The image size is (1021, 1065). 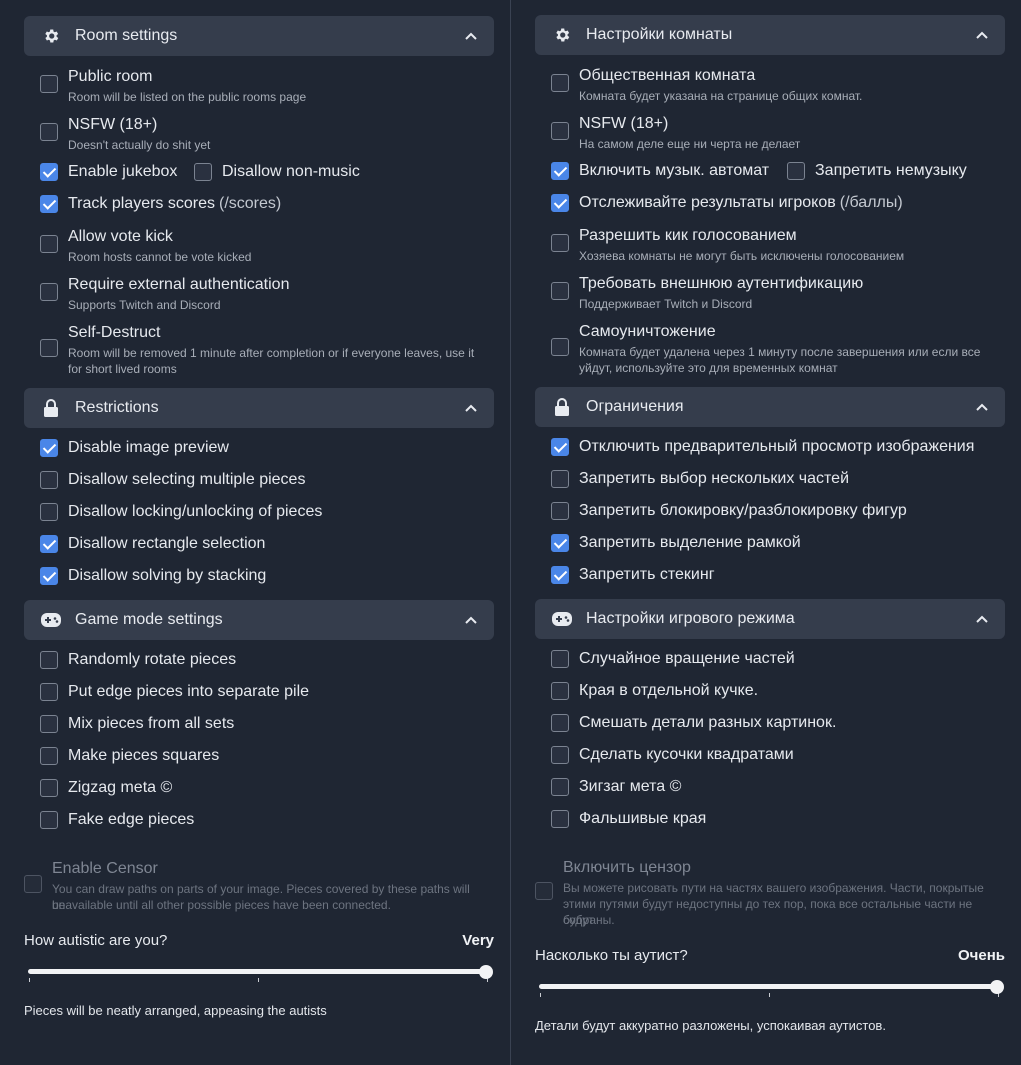 What do you see at coordinates (981, 955) in the screenshot?
I see `autism-slider-value-ru: Очень` at bounding box center [981, 955].